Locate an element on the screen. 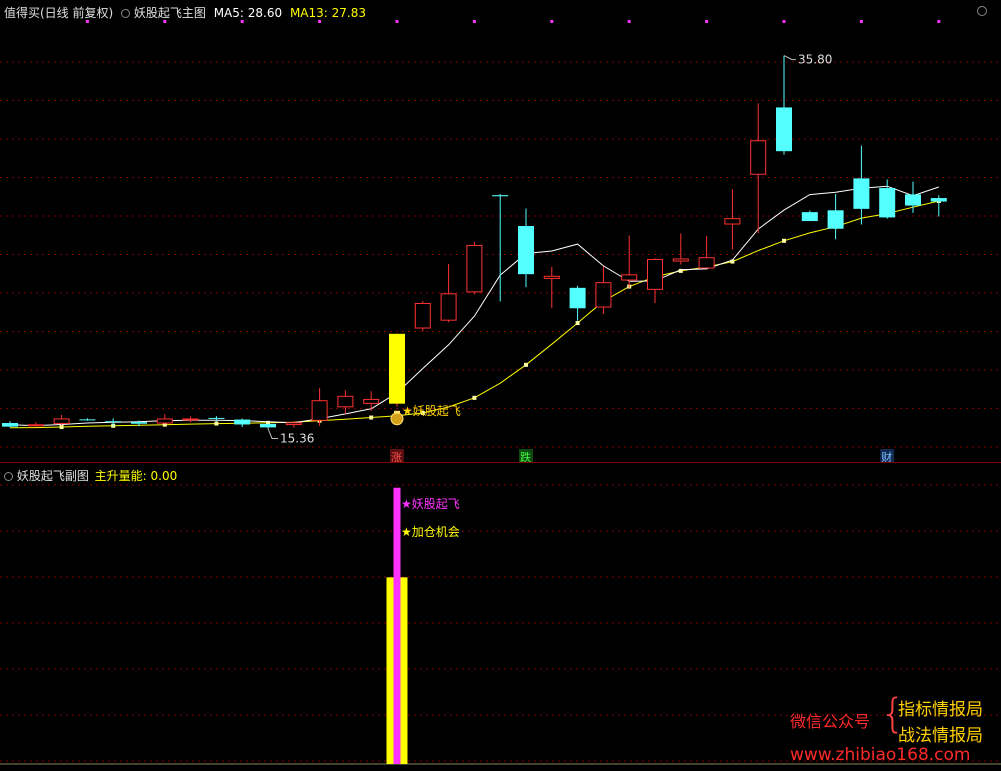 Image resolution: width=1001 pixels, height=771 pixels. watermark-line2: 战法情报局 is located at coordinates (940, 736).